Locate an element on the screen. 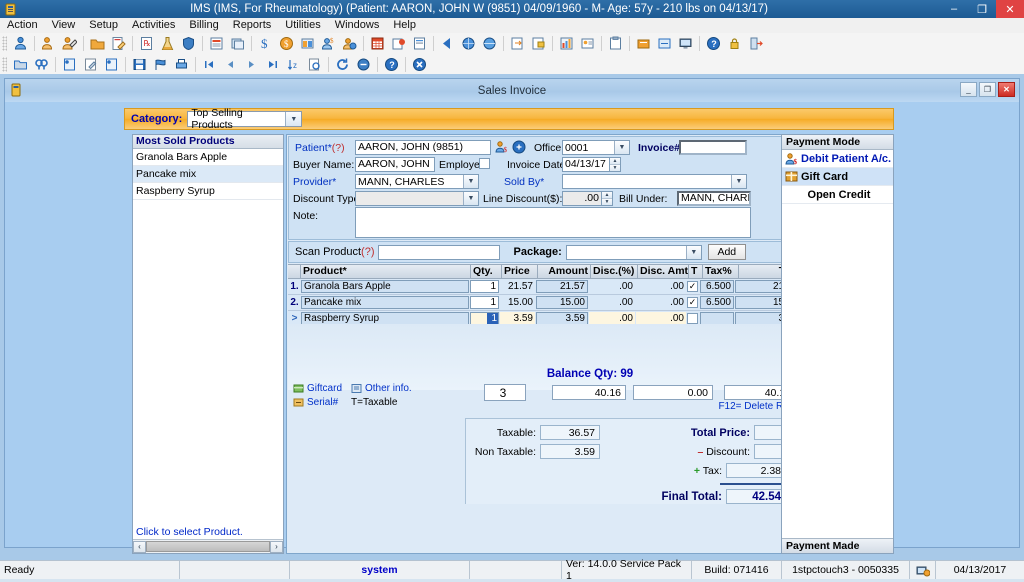 This screenshot has width=1024, height=582. line-discount-input: .00 is located at coordinates (582, 198).